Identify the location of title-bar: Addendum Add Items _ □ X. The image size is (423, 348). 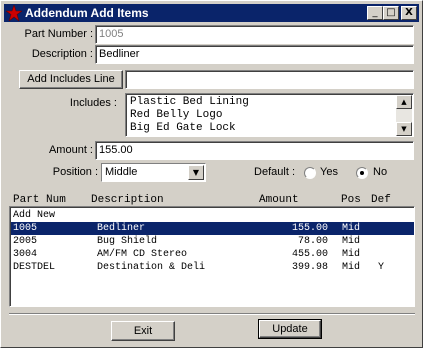
(211, 13).